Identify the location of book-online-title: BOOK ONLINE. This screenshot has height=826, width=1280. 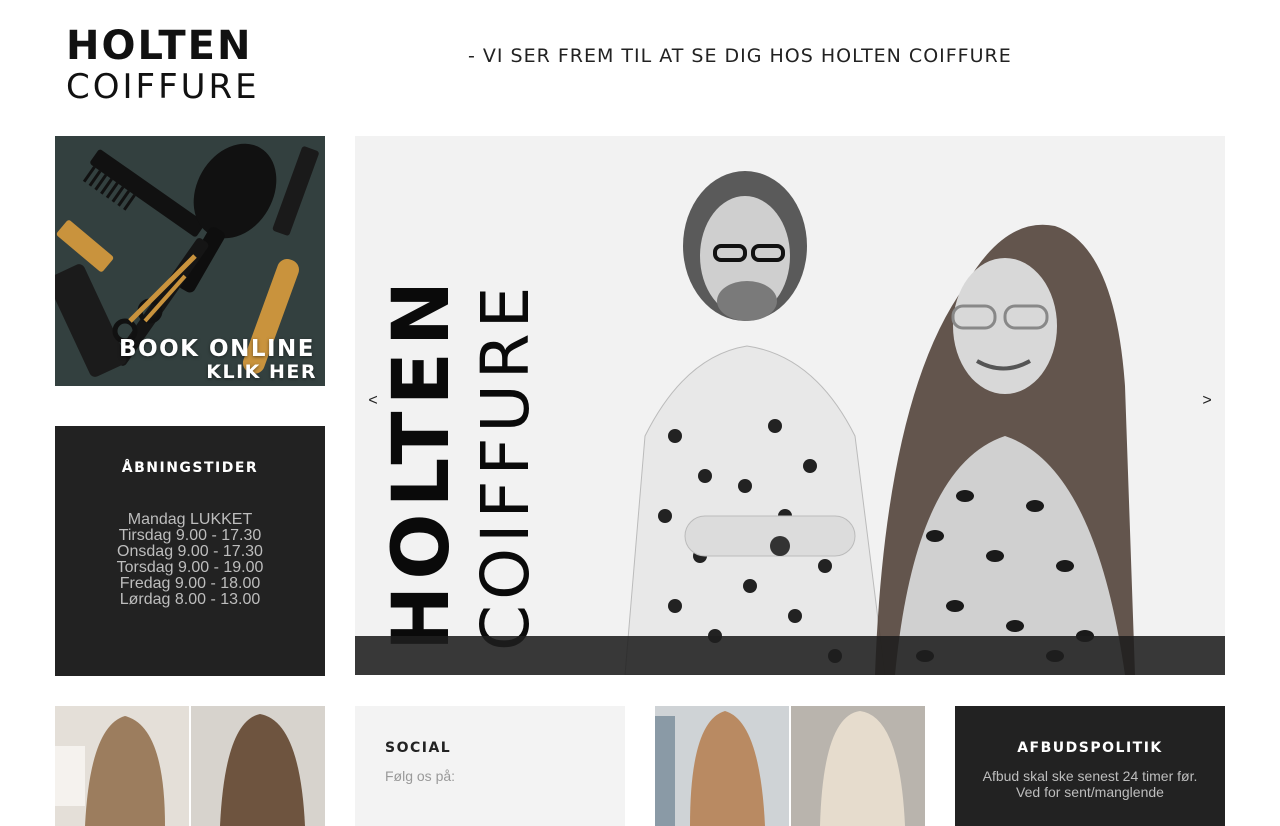
(217, 349).